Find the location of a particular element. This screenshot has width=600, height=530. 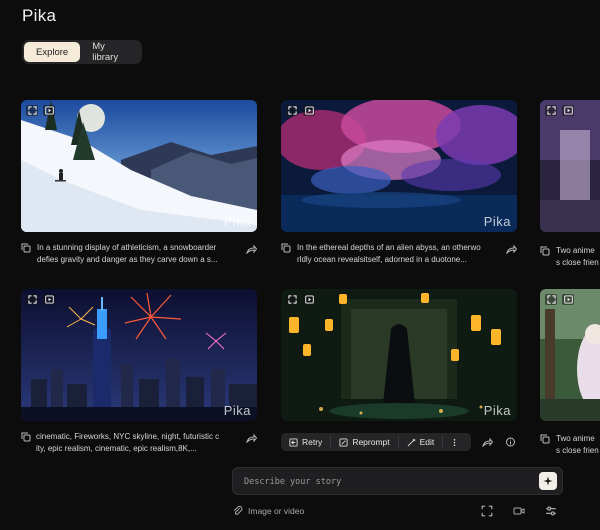

more-vertical-icon is located at coordinates (454, 442).